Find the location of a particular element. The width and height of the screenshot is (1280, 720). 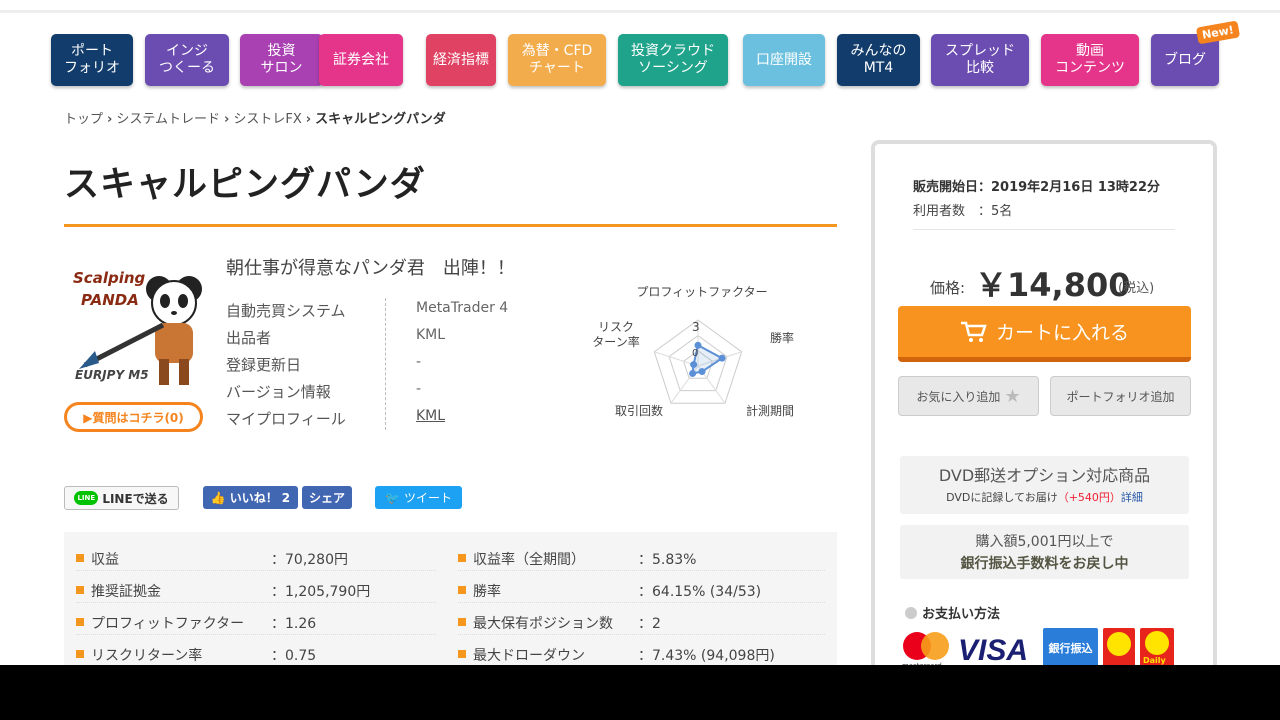

visa-logo: VISA is located at coordinates (993, 649).